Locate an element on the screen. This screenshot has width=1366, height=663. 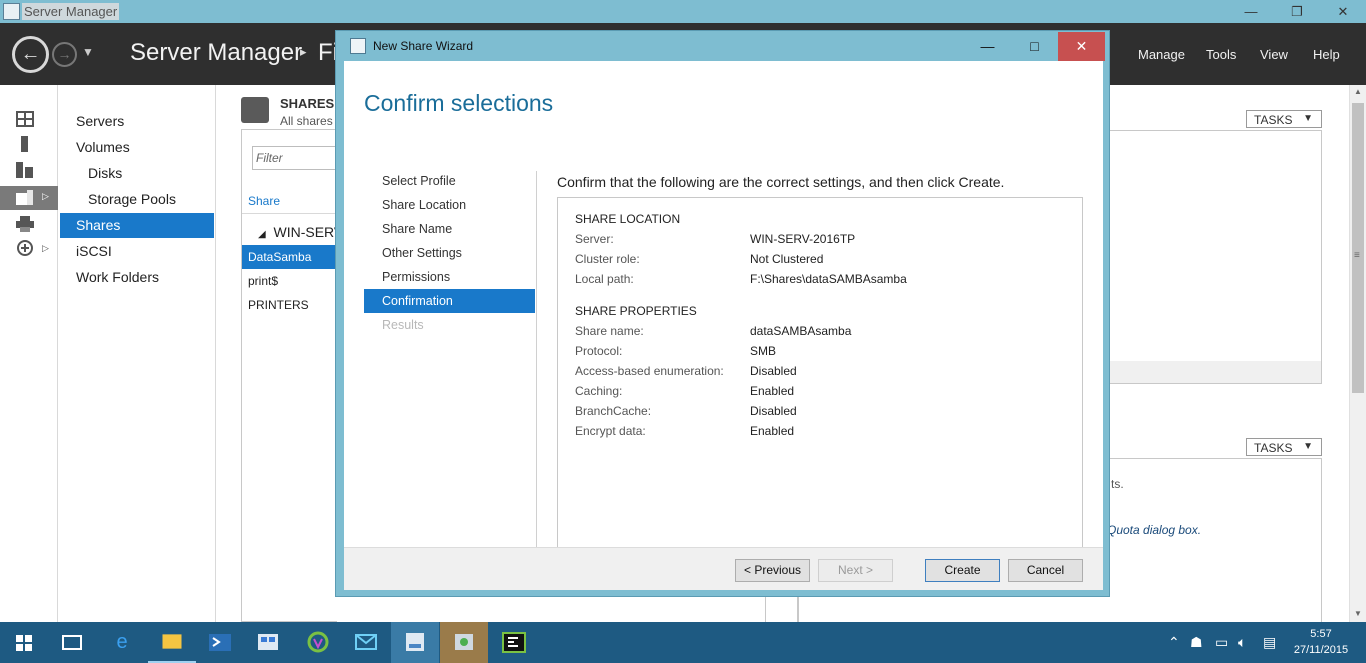
vertical-scrollbar: ▲ ≡ ▼ is located at coordinates (1357, 353).